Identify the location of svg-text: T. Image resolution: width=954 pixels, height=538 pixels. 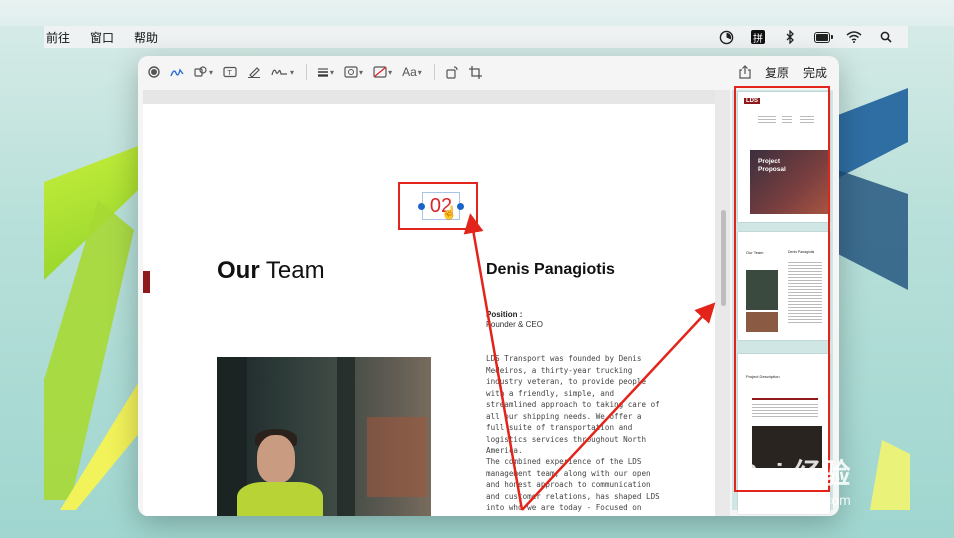
(230, 73).